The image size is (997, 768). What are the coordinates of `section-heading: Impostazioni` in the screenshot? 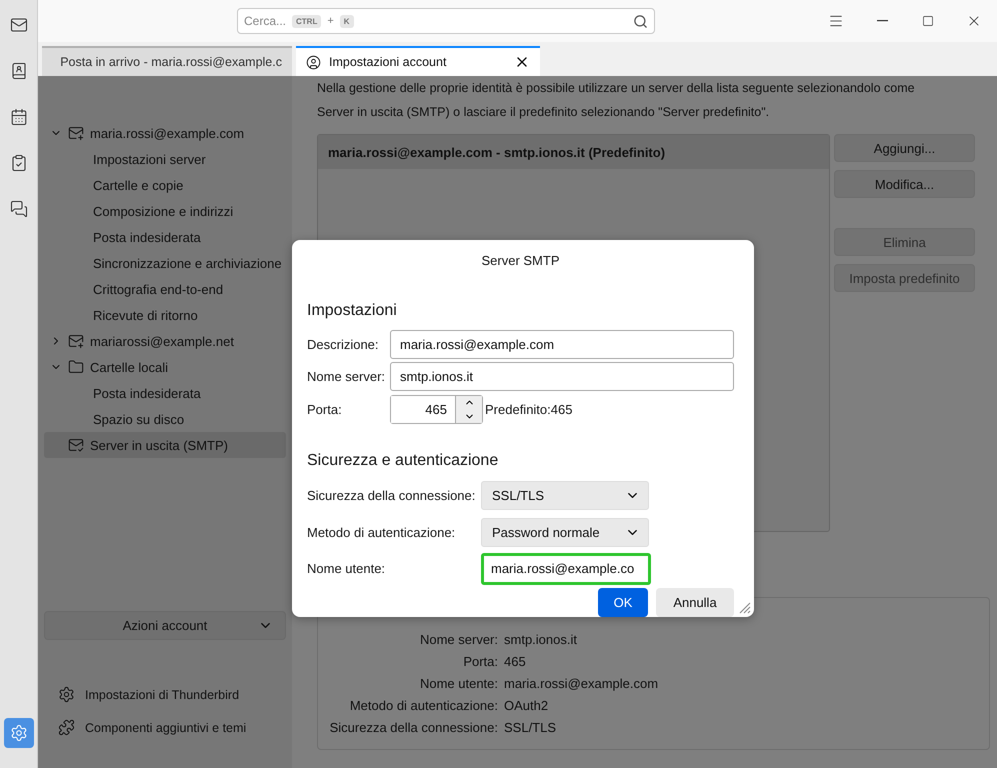 It's located at (352, 311).